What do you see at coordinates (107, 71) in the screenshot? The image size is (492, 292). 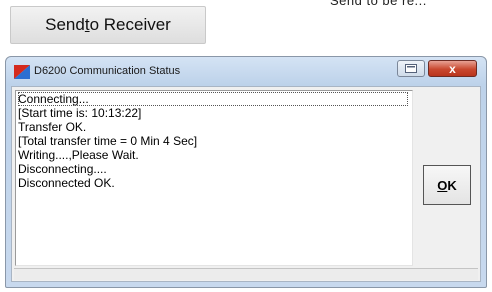 I see `dialog-title: D6200 Communication Status` at bounding box center [107, 71].